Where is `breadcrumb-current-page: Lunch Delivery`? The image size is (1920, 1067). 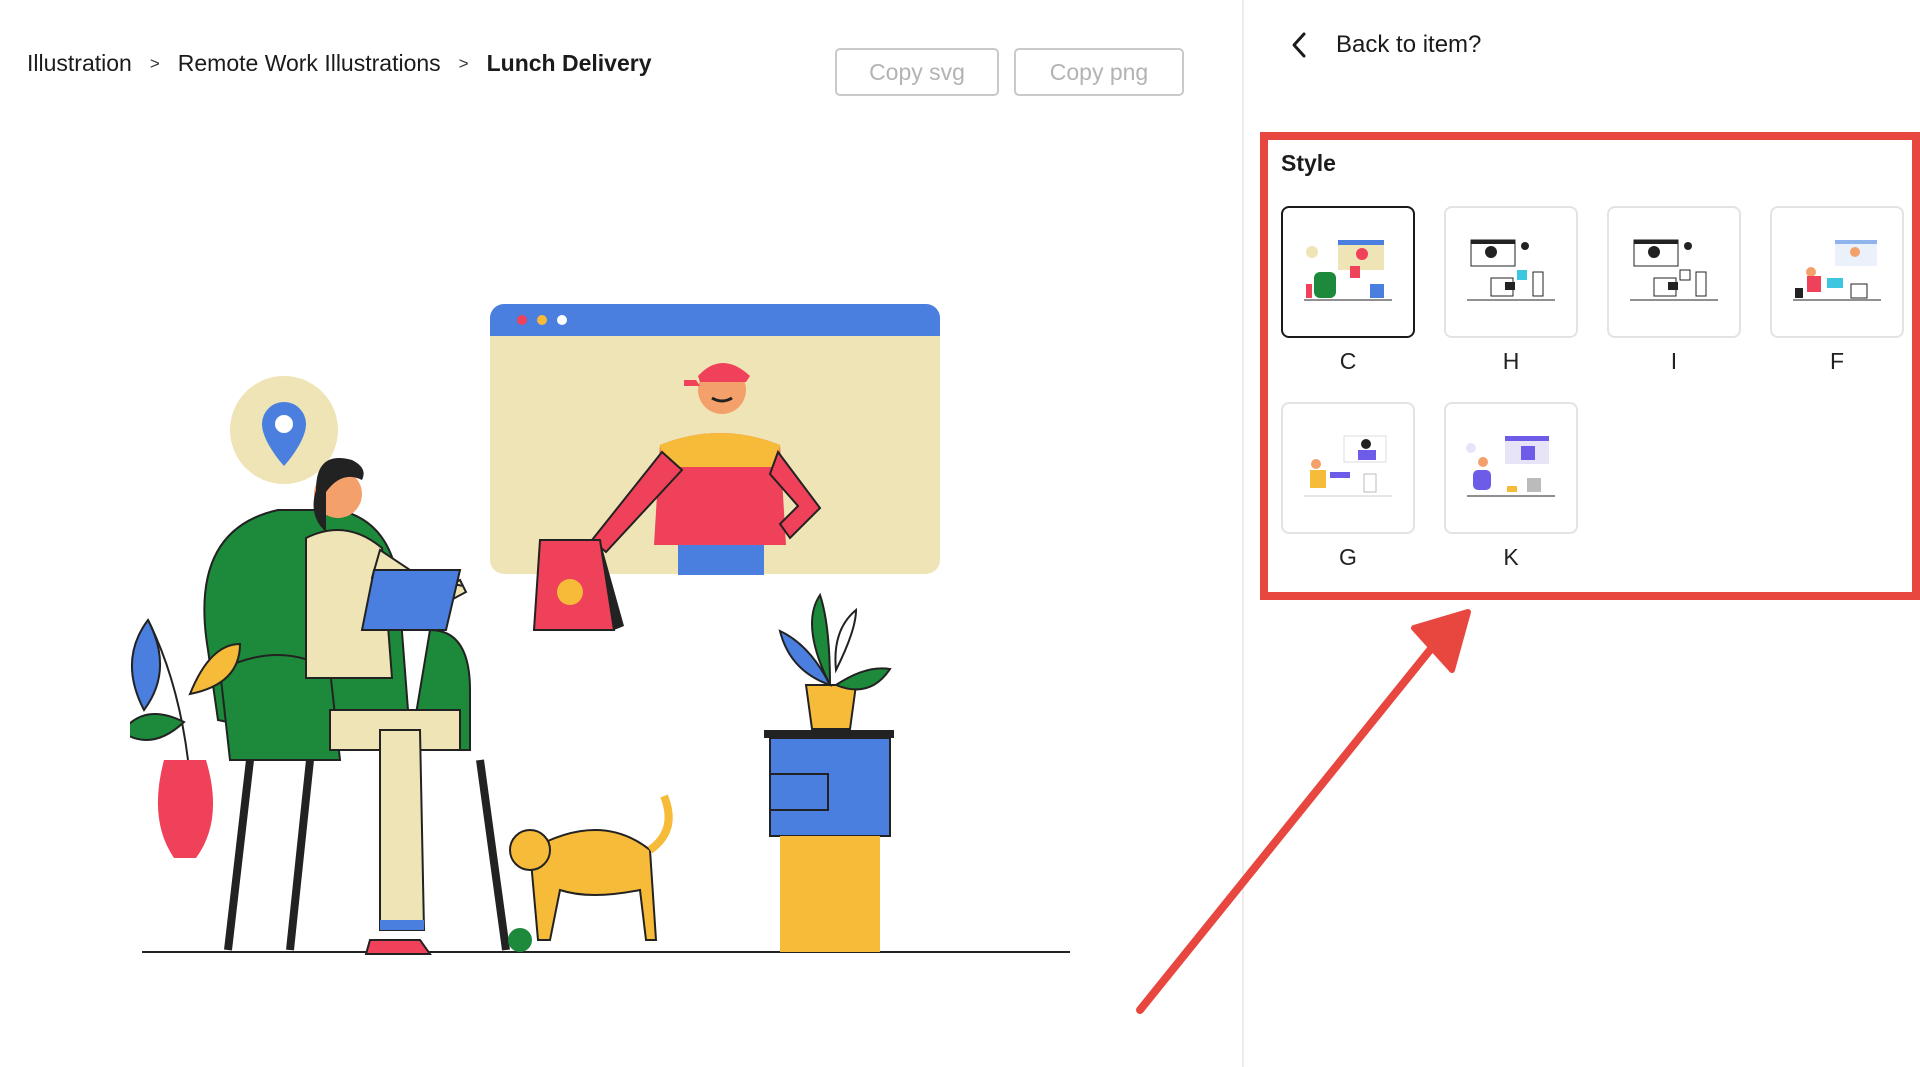
breadcrumb-current-page: Lunch Delivery is located at coordinates (569, 63).